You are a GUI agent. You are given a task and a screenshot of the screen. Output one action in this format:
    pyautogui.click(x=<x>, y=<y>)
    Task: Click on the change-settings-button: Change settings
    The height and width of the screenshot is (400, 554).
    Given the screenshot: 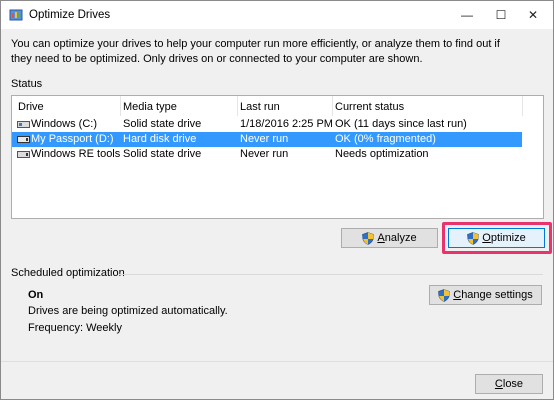 What is the action you would take?
    pyautogui.click(x=485, y=295)
    